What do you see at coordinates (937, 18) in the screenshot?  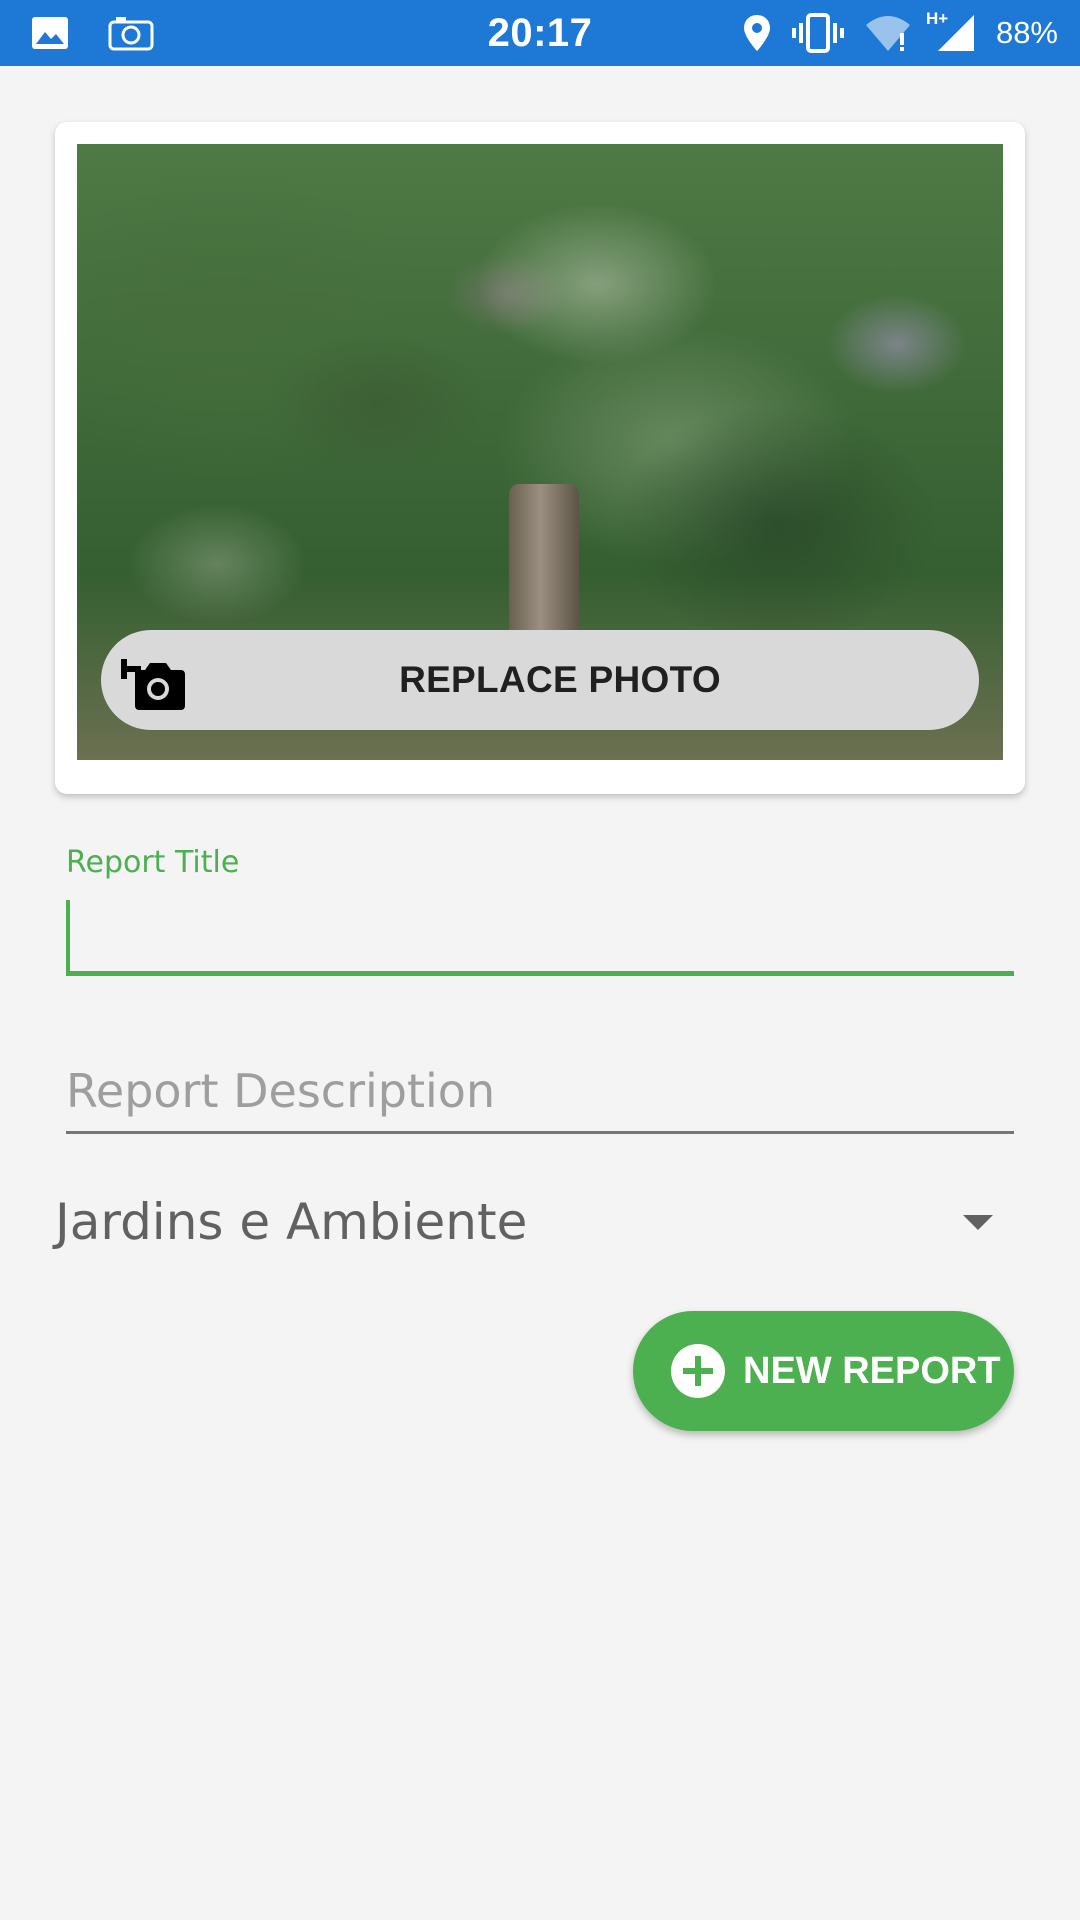 I see `network-type-label: H+` at bounding box center [937, 18].